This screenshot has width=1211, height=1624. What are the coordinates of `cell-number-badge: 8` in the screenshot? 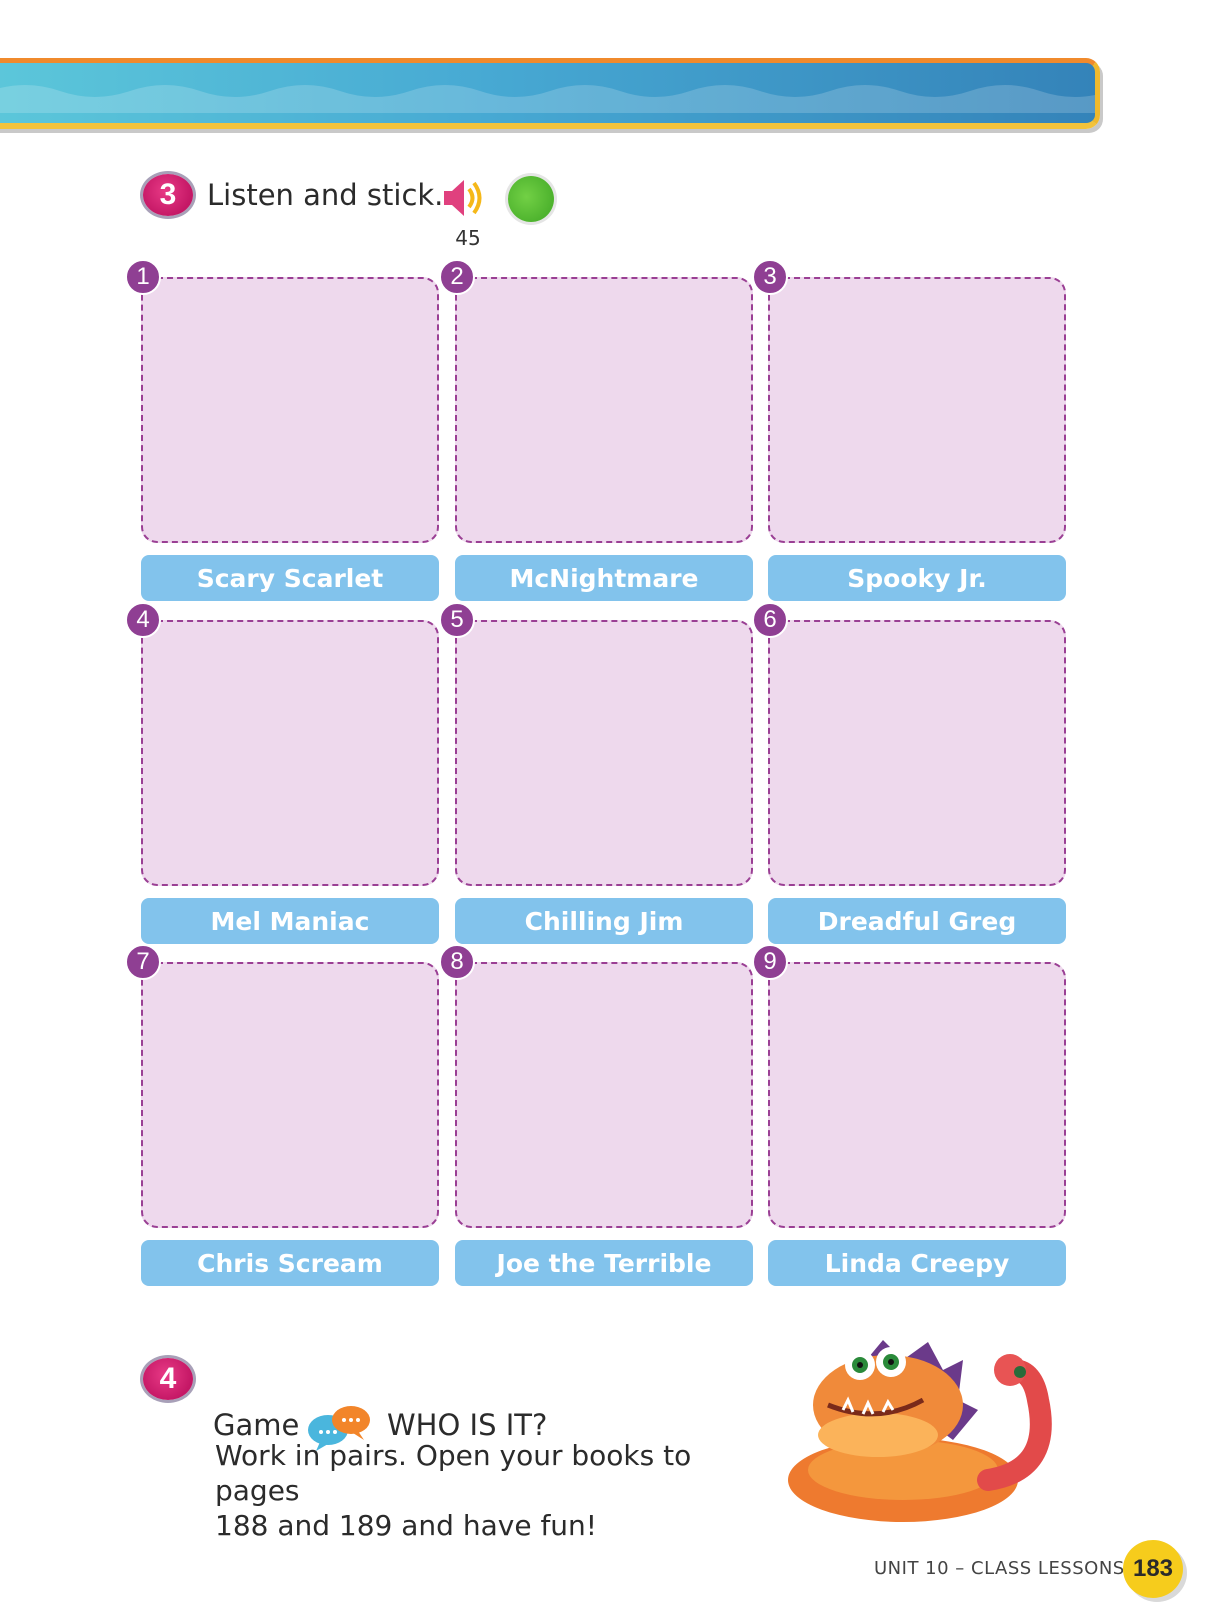 It's located at (457, 962).